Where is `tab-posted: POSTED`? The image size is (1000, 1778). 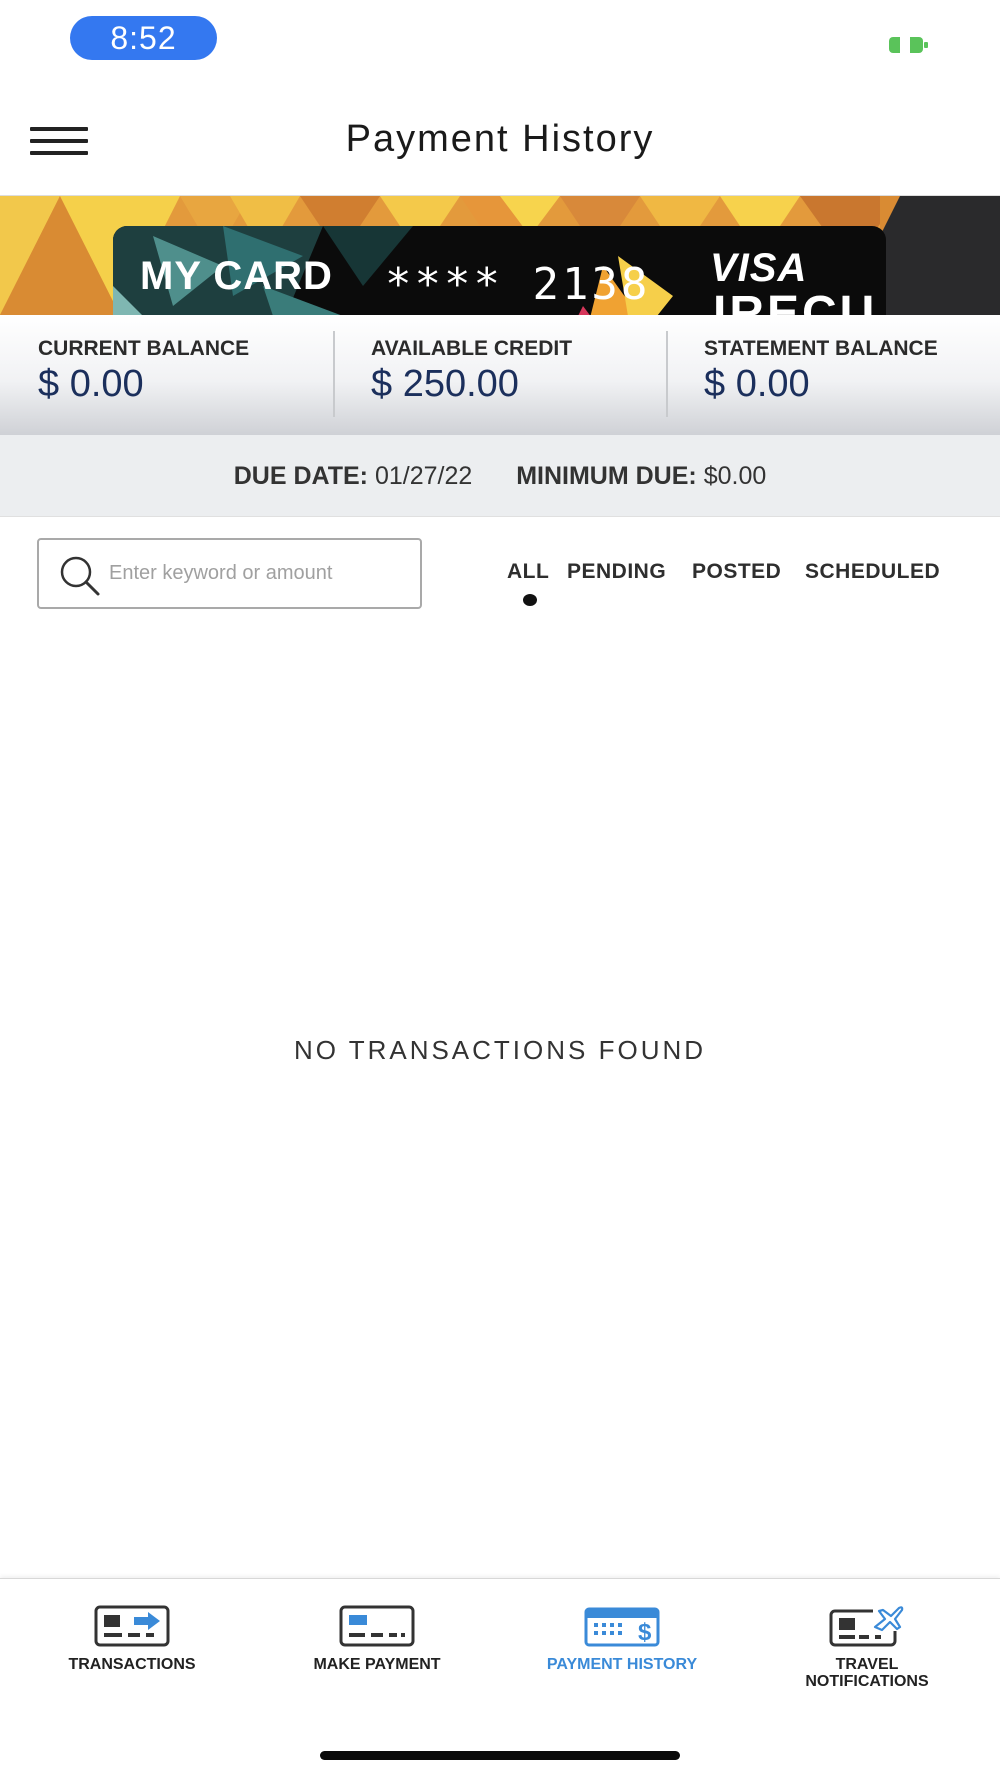
tab-posted: POSTED is located at coordinates (736, 572).